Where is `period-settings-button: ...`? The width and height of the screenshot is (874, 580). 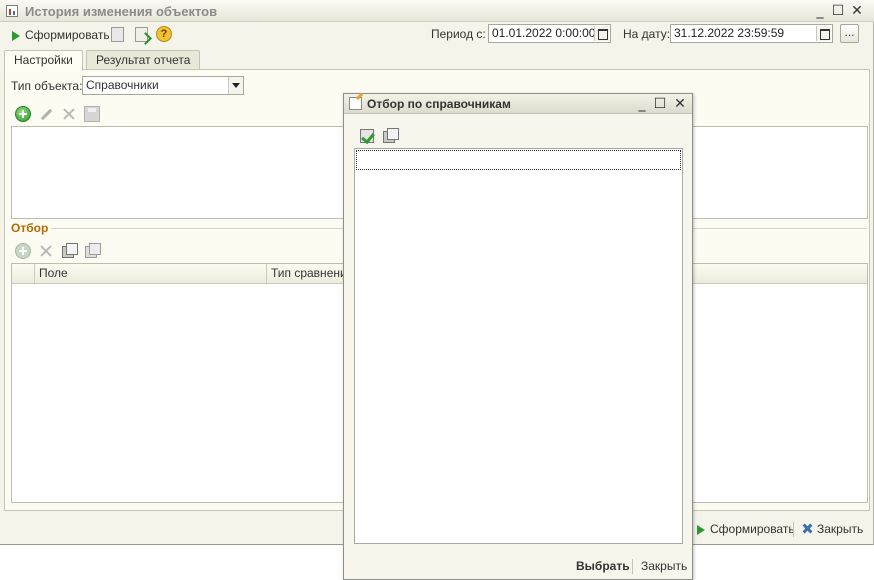
period-settings-button: ... is located at coordinates (849, 33).